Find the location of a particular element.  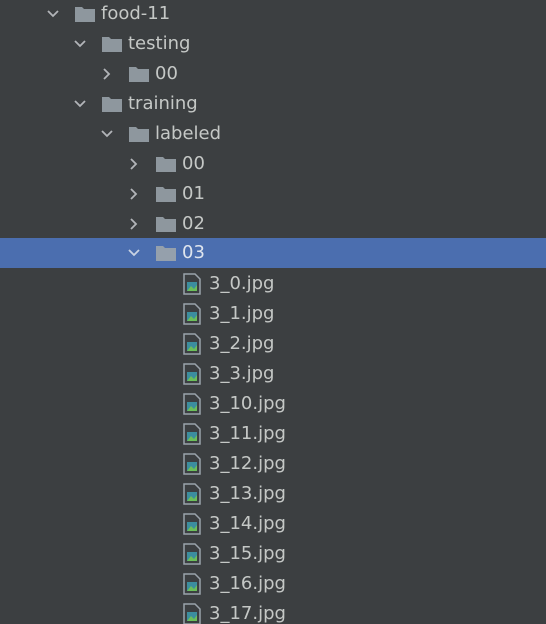

tree-file-item: 3_16.jpg is located at coordinates (273, 584).